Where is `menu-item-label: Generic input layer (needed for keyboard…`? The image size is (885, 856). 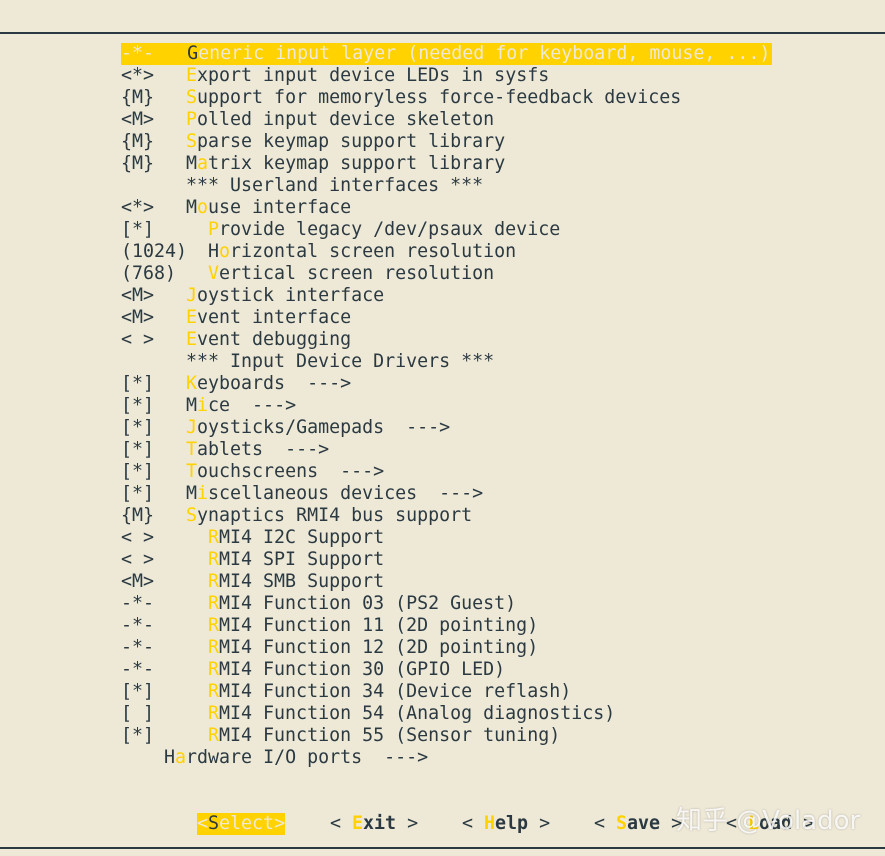
menu-item-label: Generic input layer (needed for keyboard… is located at coordinates (479, 53).